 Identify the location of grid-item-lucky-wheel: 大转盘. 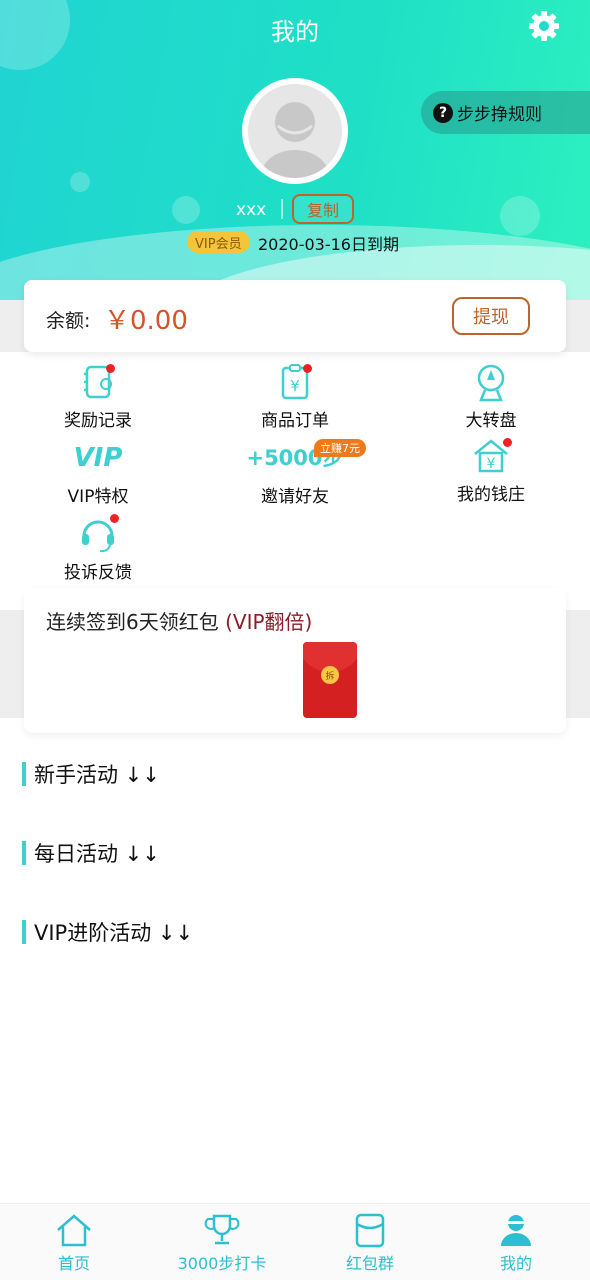
(491, 396).